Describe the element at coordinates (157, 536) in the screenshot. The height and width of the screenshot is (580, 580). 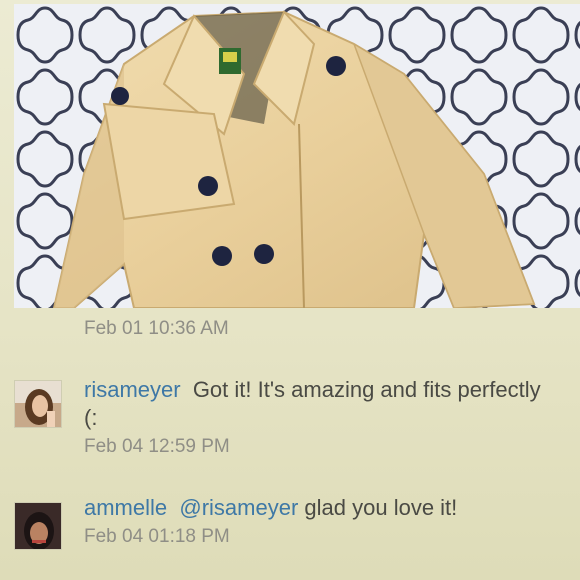
I see `comment-timestamp: Feb 04 01:18 PM` at that location.